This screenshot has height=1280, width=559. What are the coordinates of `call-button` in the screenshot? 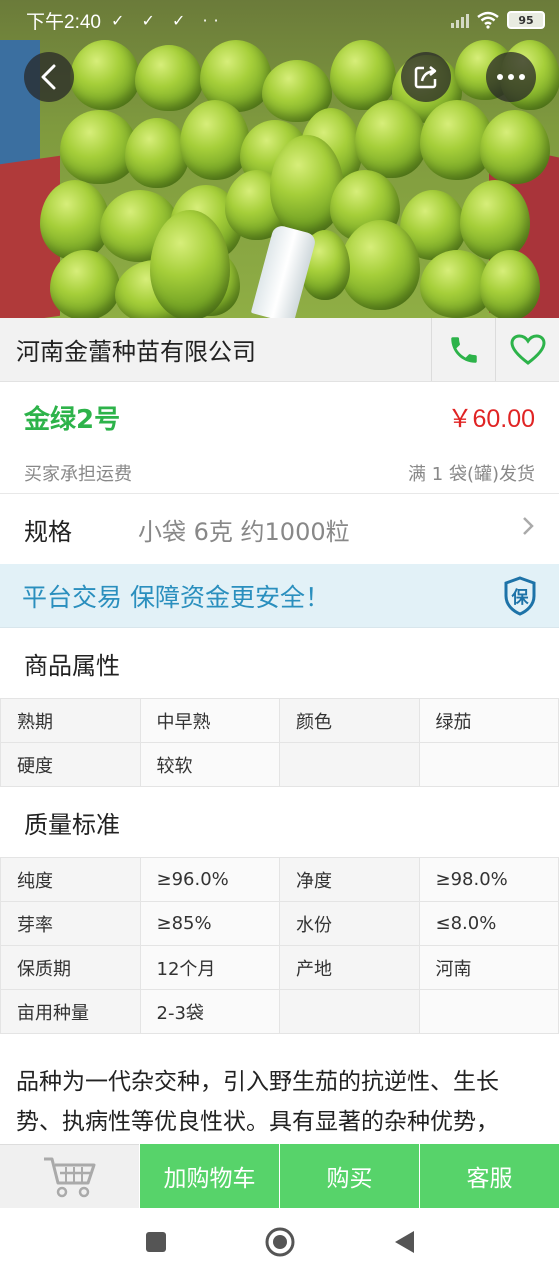 It's located at (463, 349).